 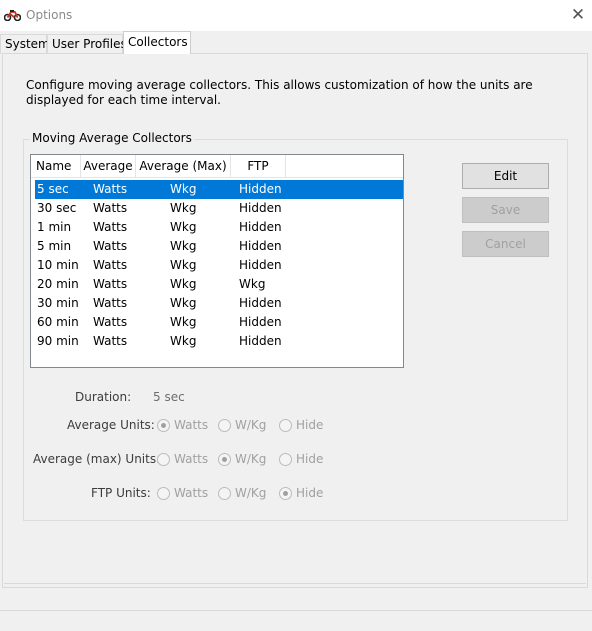 I want to click on cell-name: 5 min, so click(x=54, y=246).